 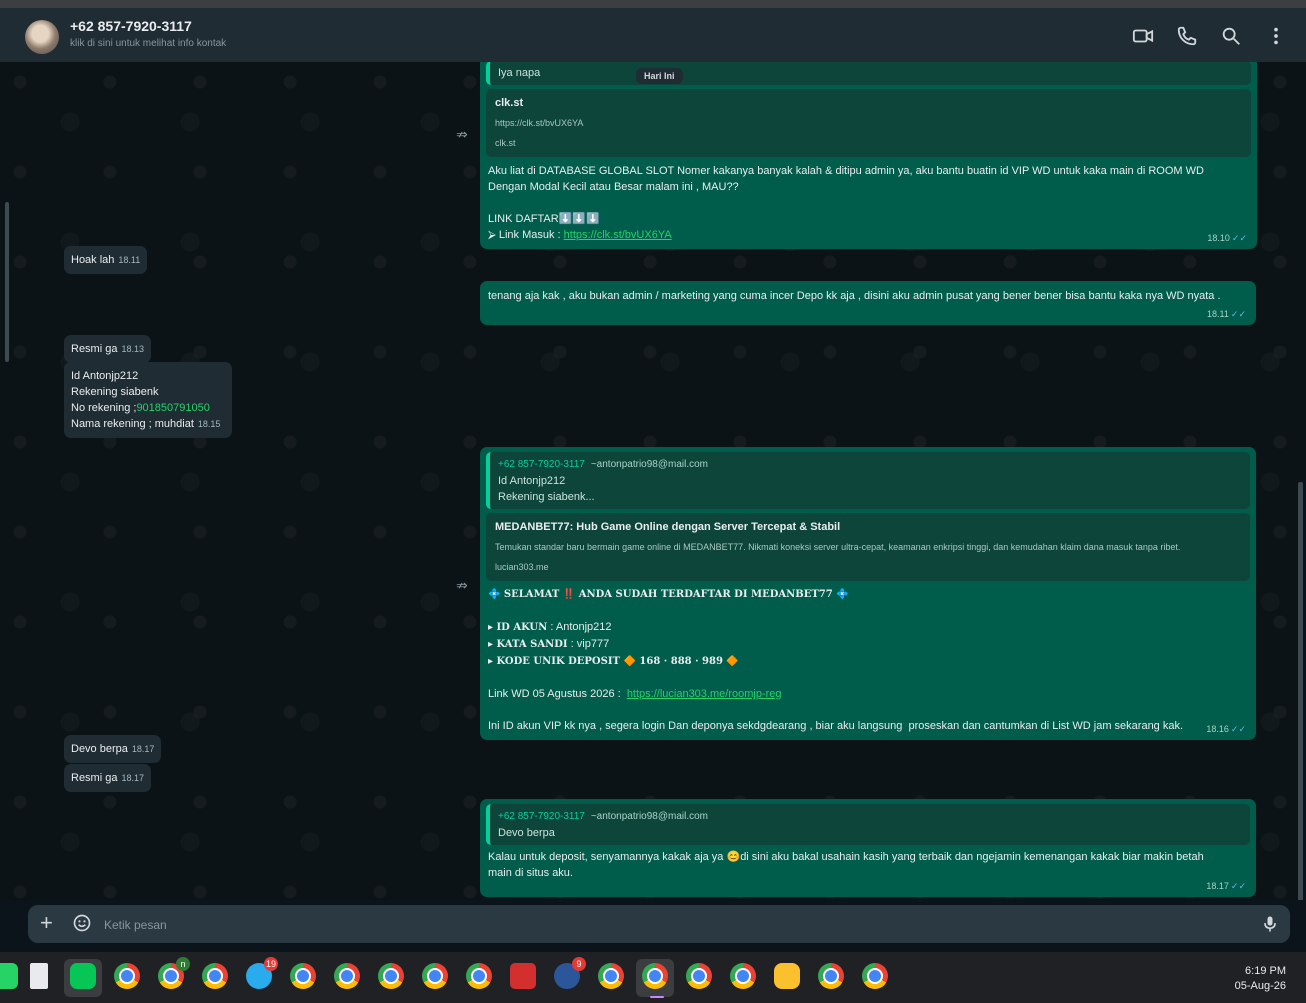 What do you see at coordinates (733, 857) in the screenshot?
I see `smile-emoji-icon: 😊` at bounding box center [733, 857].